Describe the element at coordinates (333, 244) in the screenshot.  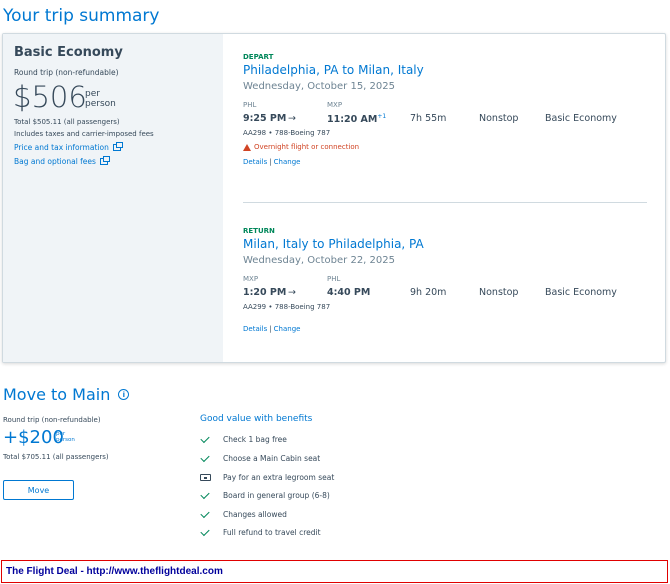
I see `return-route: Milan, Italy to Philadelphia, PA` at that location.